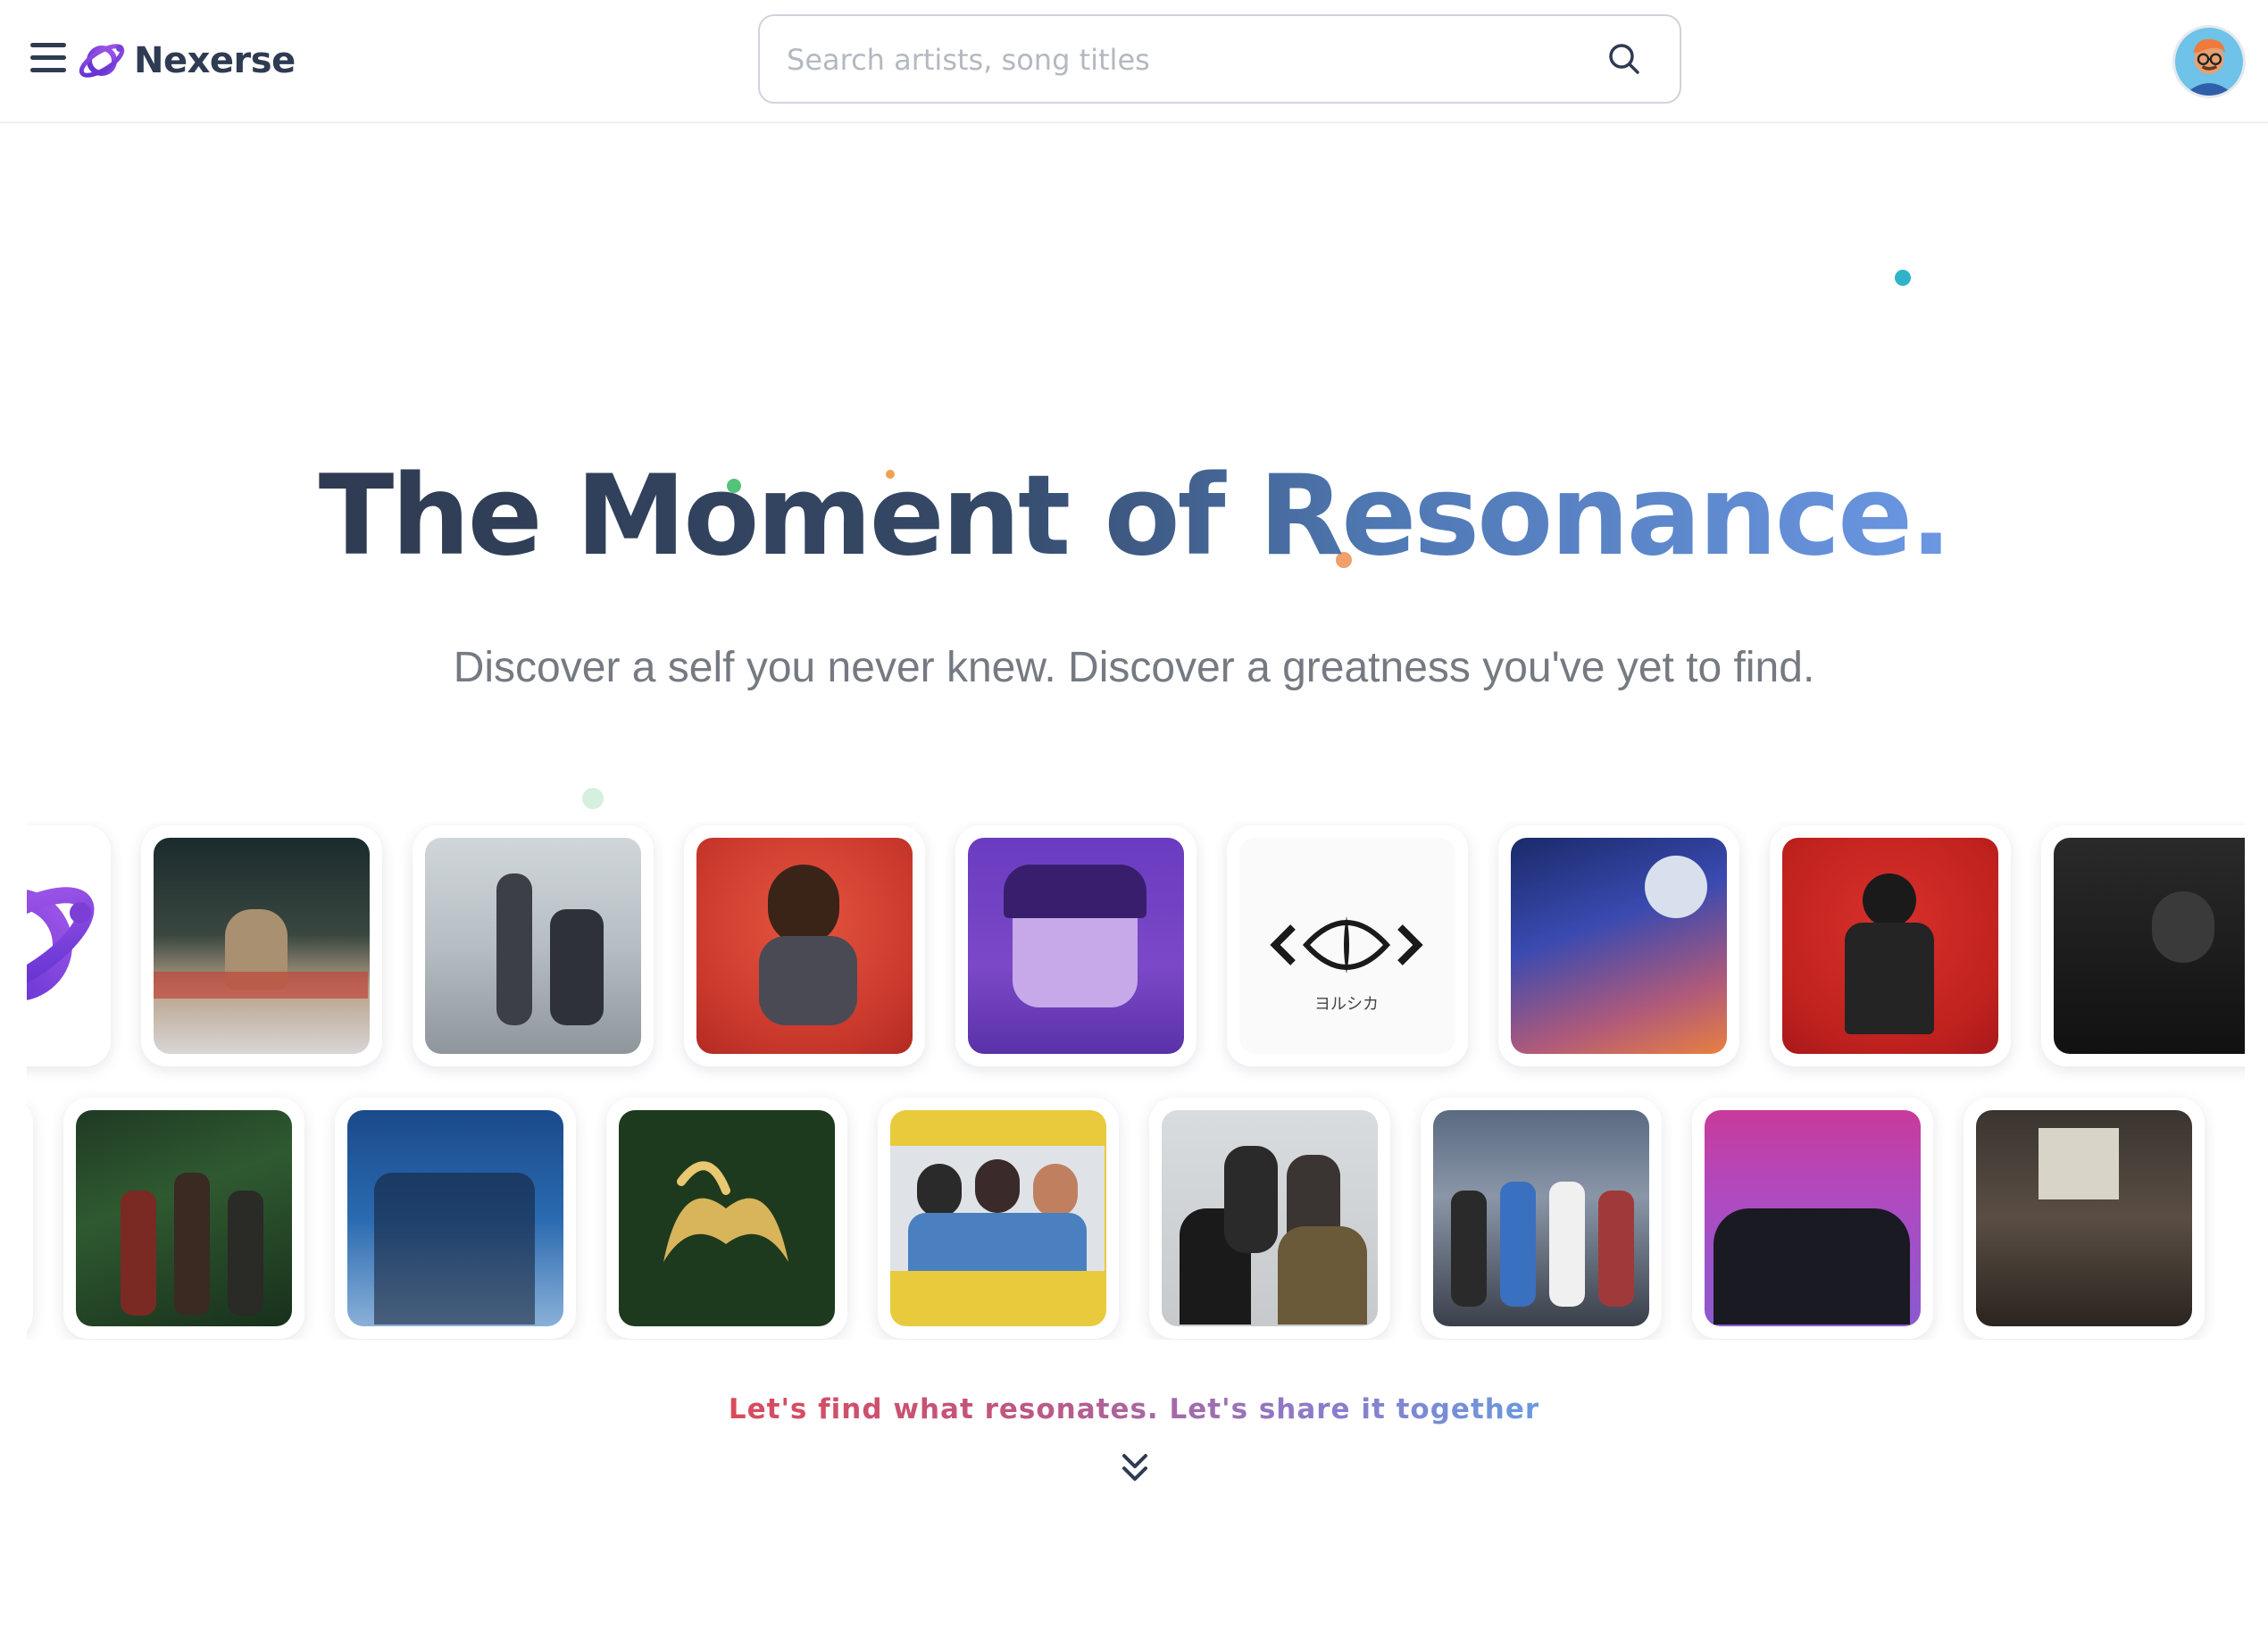 This screenshot has width=2268, height=1638. Describe the element at coordinates (1903, 278) in the screenshot. I see `decor-dot-cyan` at that location.